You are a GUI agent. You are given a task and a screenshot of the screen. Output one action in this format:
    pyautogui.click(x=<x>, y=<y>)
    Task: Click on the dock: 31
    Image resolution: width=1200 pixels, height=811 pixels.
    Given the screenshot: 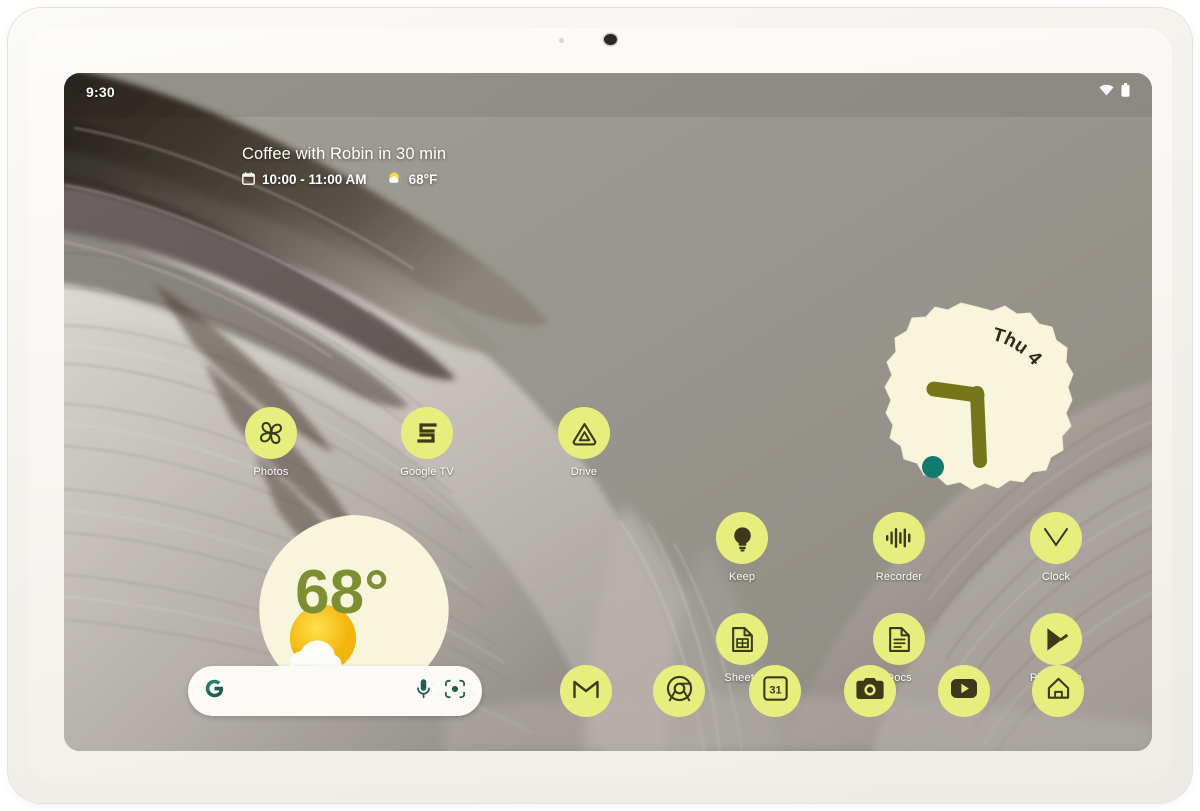 What is the action you would take?
    pyautogui.click(x=608, y=694)
    